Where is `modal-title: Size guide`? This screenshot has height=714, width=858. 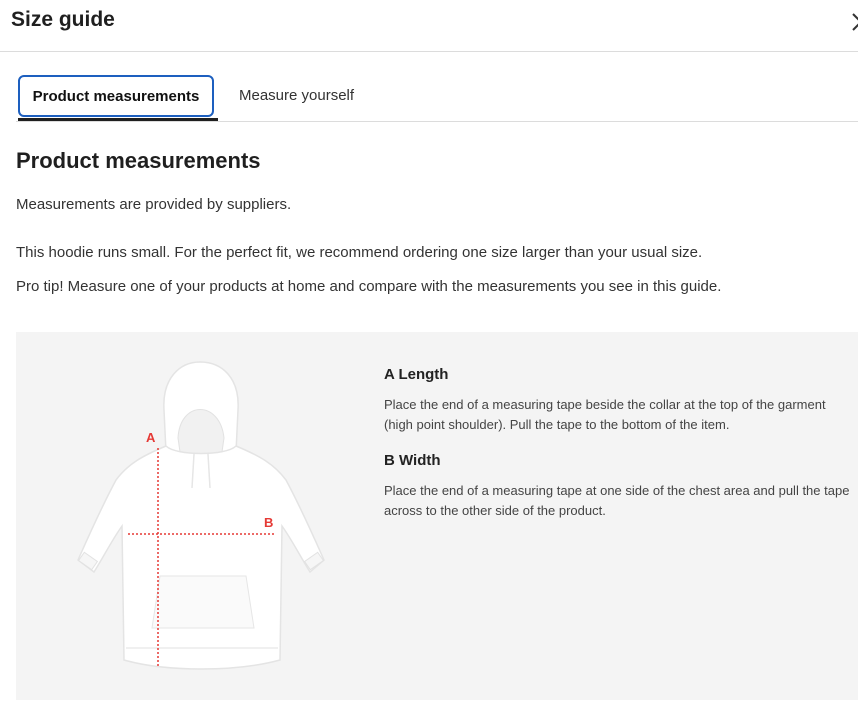
modal-title: Size guide is located at coordinates (63, 19).